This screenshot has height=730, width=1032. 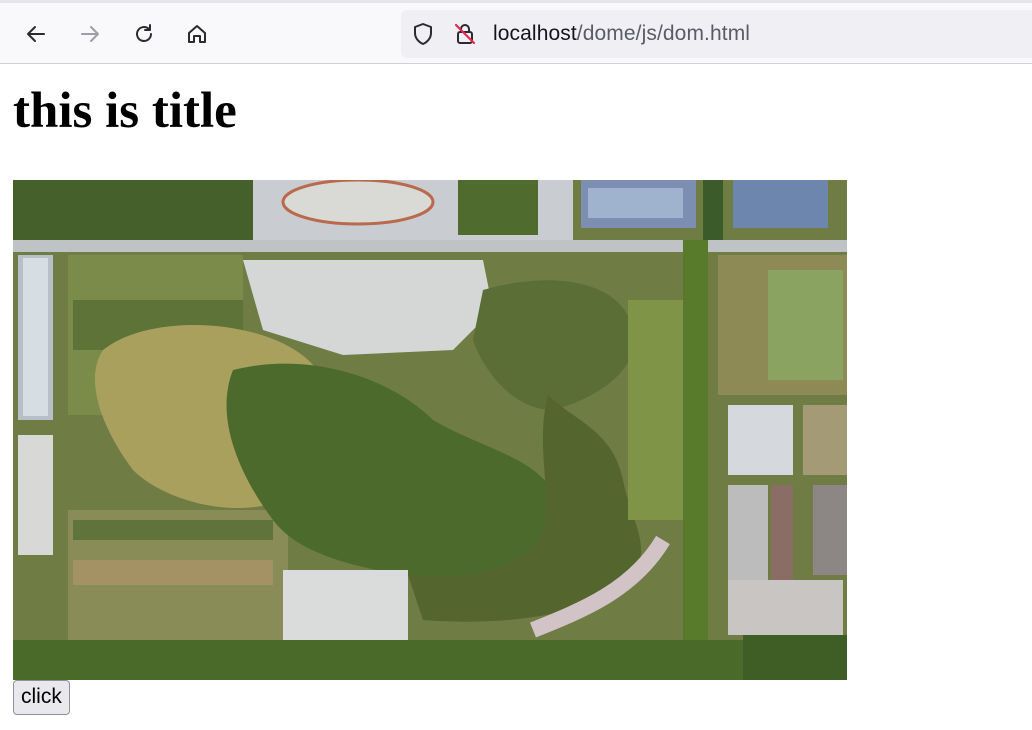 I want to click on reload-button, so click(x=144, y=34).